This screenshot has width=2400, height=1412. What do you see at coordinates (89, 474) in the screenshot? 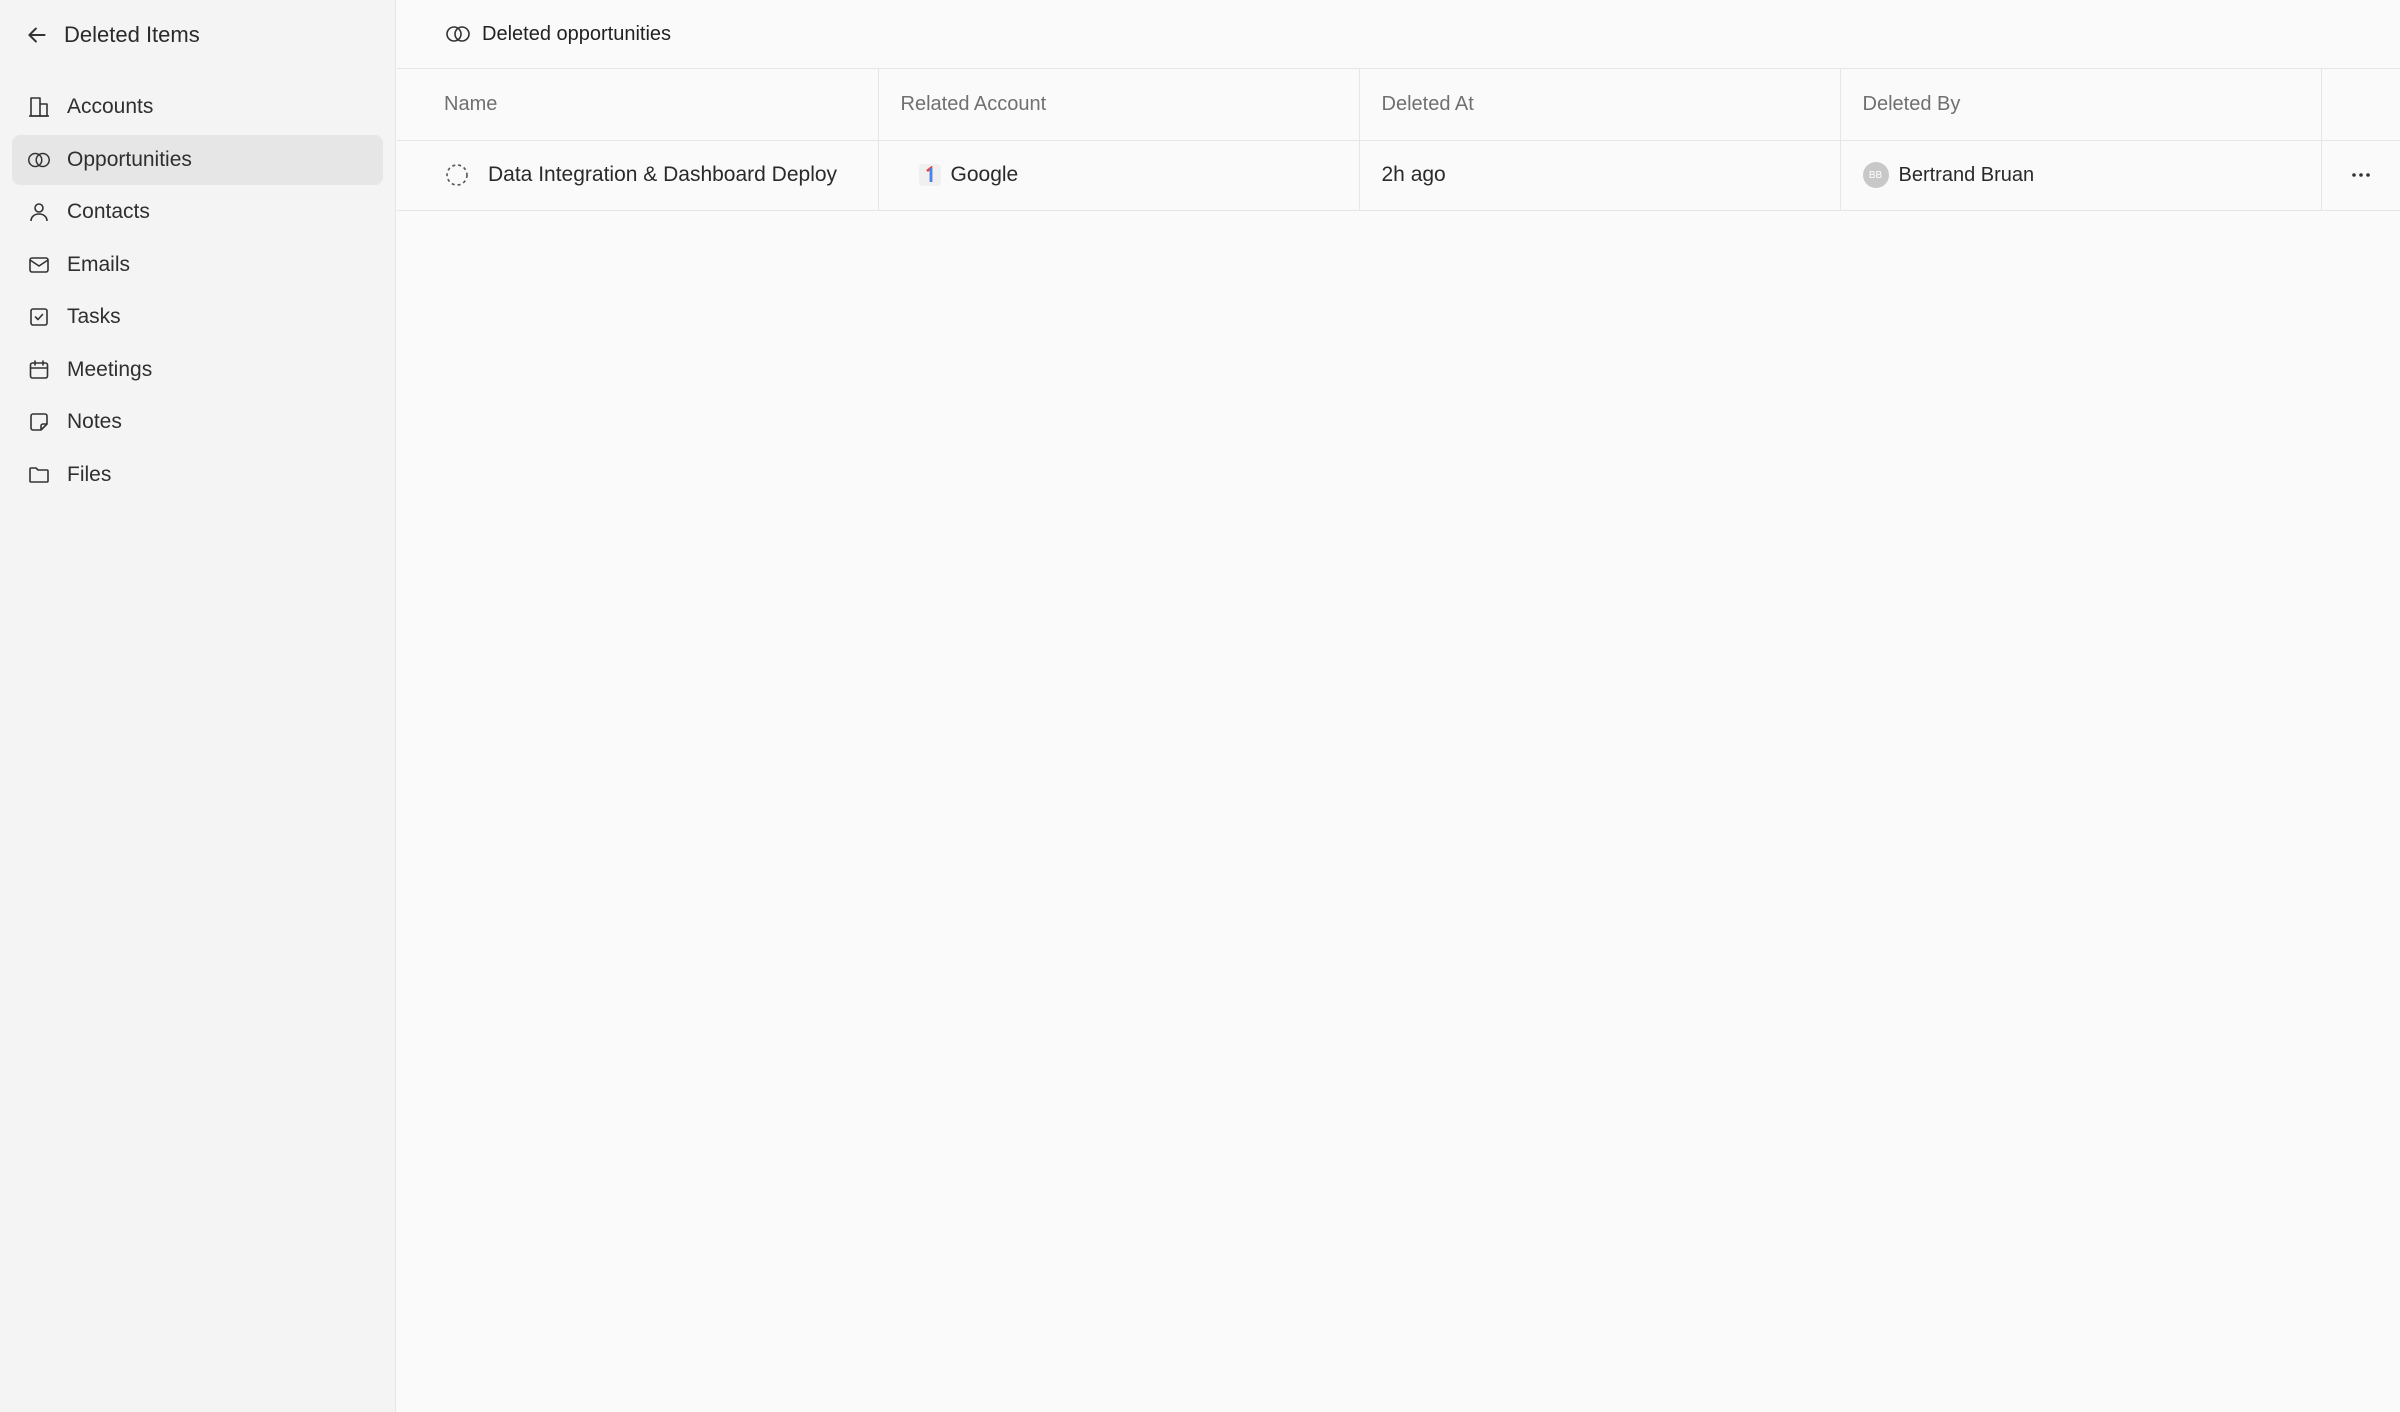
I see `sidebar-item-label: Files` at bounding box center [89, 474].